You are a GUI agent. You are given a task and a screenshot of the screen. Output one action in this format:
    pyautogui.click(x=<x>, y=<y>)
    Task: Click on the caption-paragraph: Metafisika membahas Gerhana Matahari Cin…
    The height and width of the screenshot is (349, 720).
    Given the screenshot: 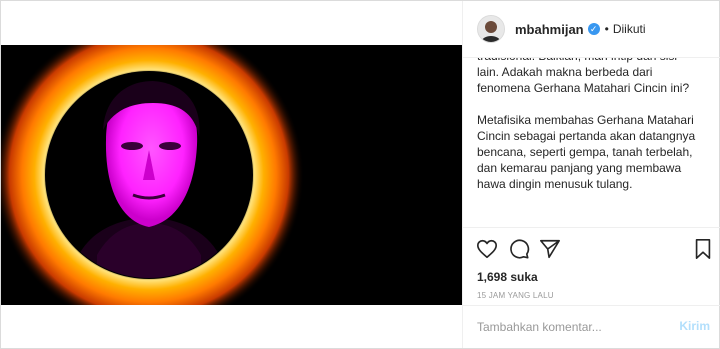 What is the action you would take?
    pyautogui.click(x=586, y=152)
    